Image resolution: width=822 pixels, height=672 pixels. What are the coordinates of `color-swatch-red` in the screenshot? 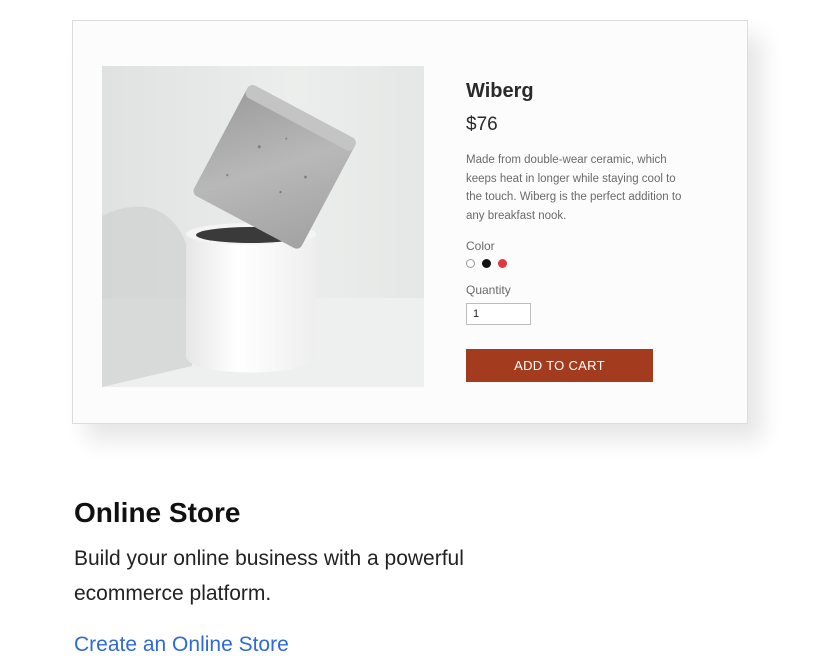 It's located at (502, 263).